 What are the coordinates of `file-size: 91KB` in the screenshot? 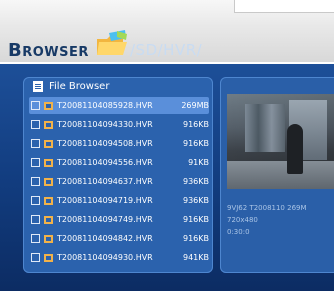 It's located at (198, 162).